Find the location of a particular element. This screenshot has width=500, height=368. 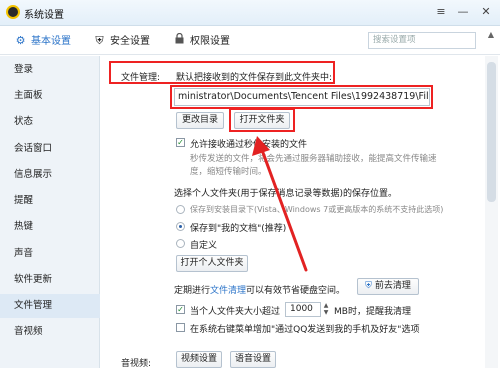

sidebar-item-reminder: 提醒 is located at coordinates (50, 201).